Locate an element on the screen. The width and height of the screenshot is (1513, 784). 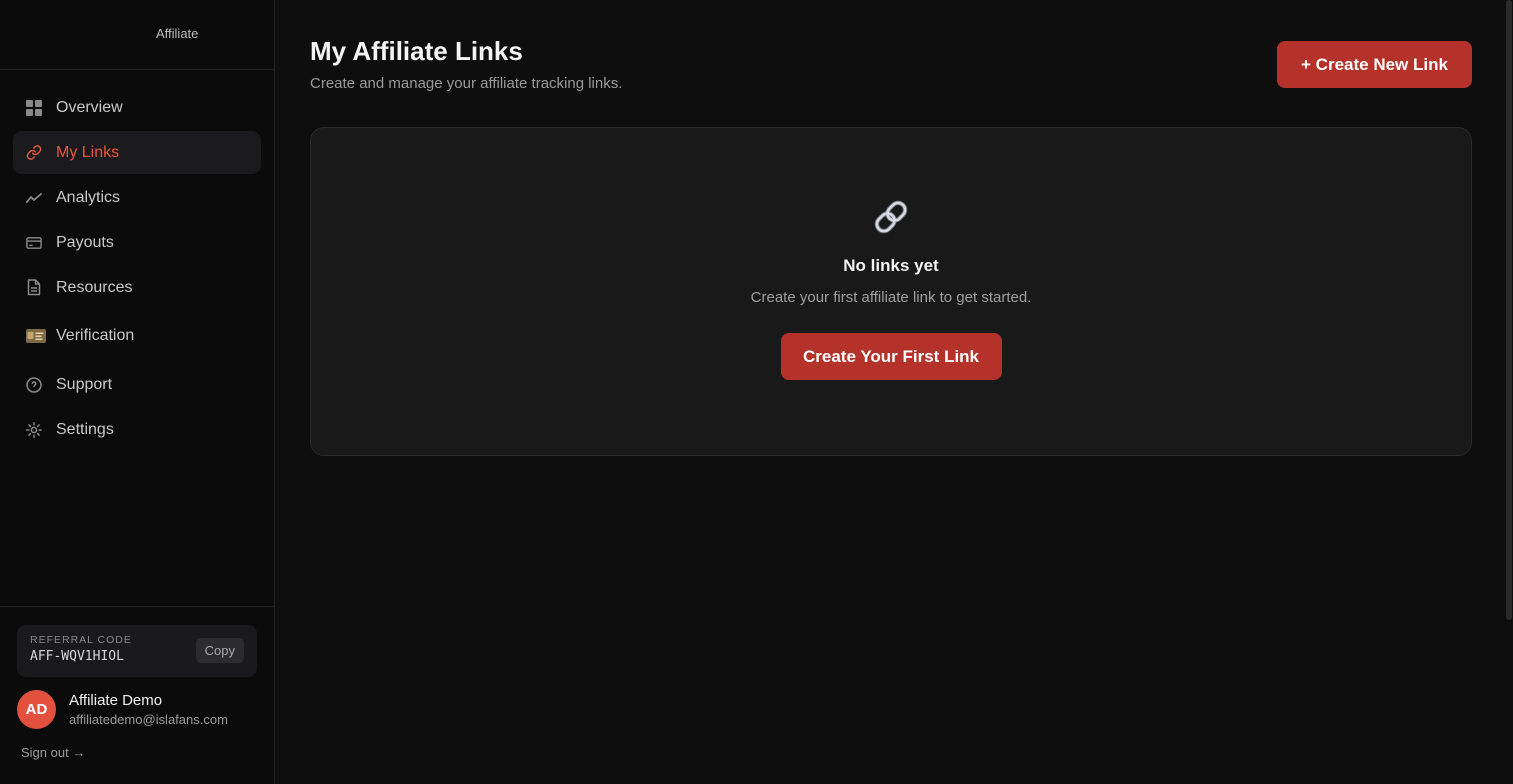
scrollbar-thumb is located at coordinates (1509, 310).